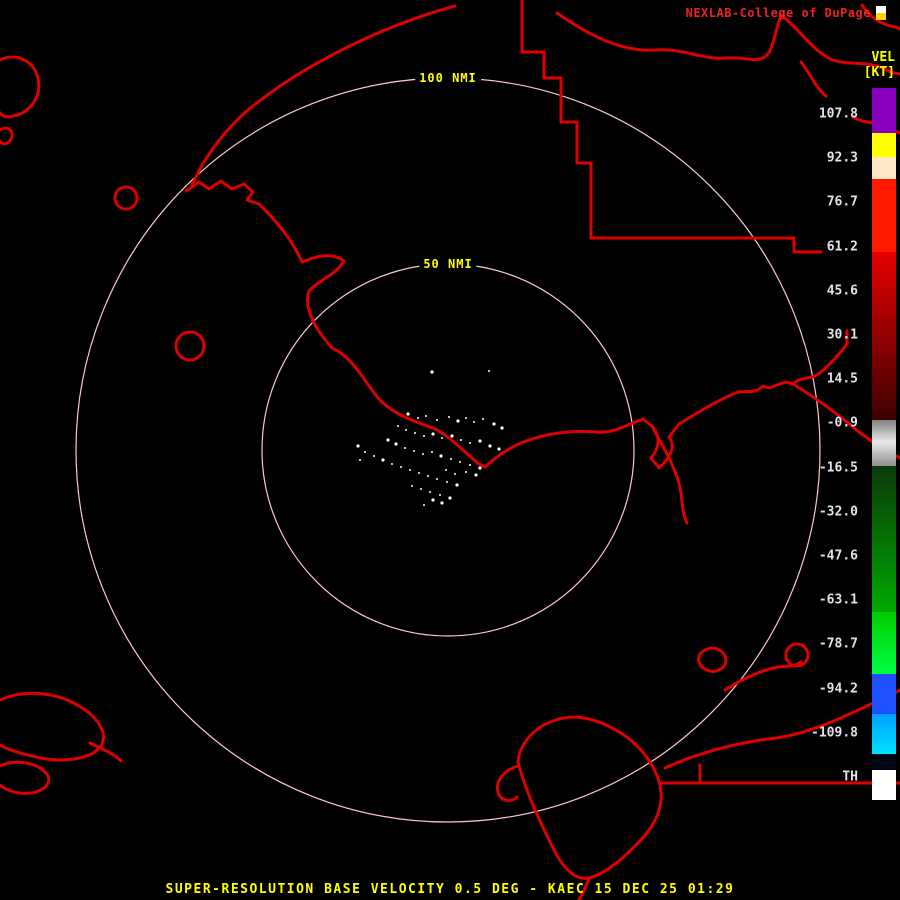 The width and height of the screenshot is (900, 900). I want to click on range-ring-label: 100 NMI, so click(448, 78).